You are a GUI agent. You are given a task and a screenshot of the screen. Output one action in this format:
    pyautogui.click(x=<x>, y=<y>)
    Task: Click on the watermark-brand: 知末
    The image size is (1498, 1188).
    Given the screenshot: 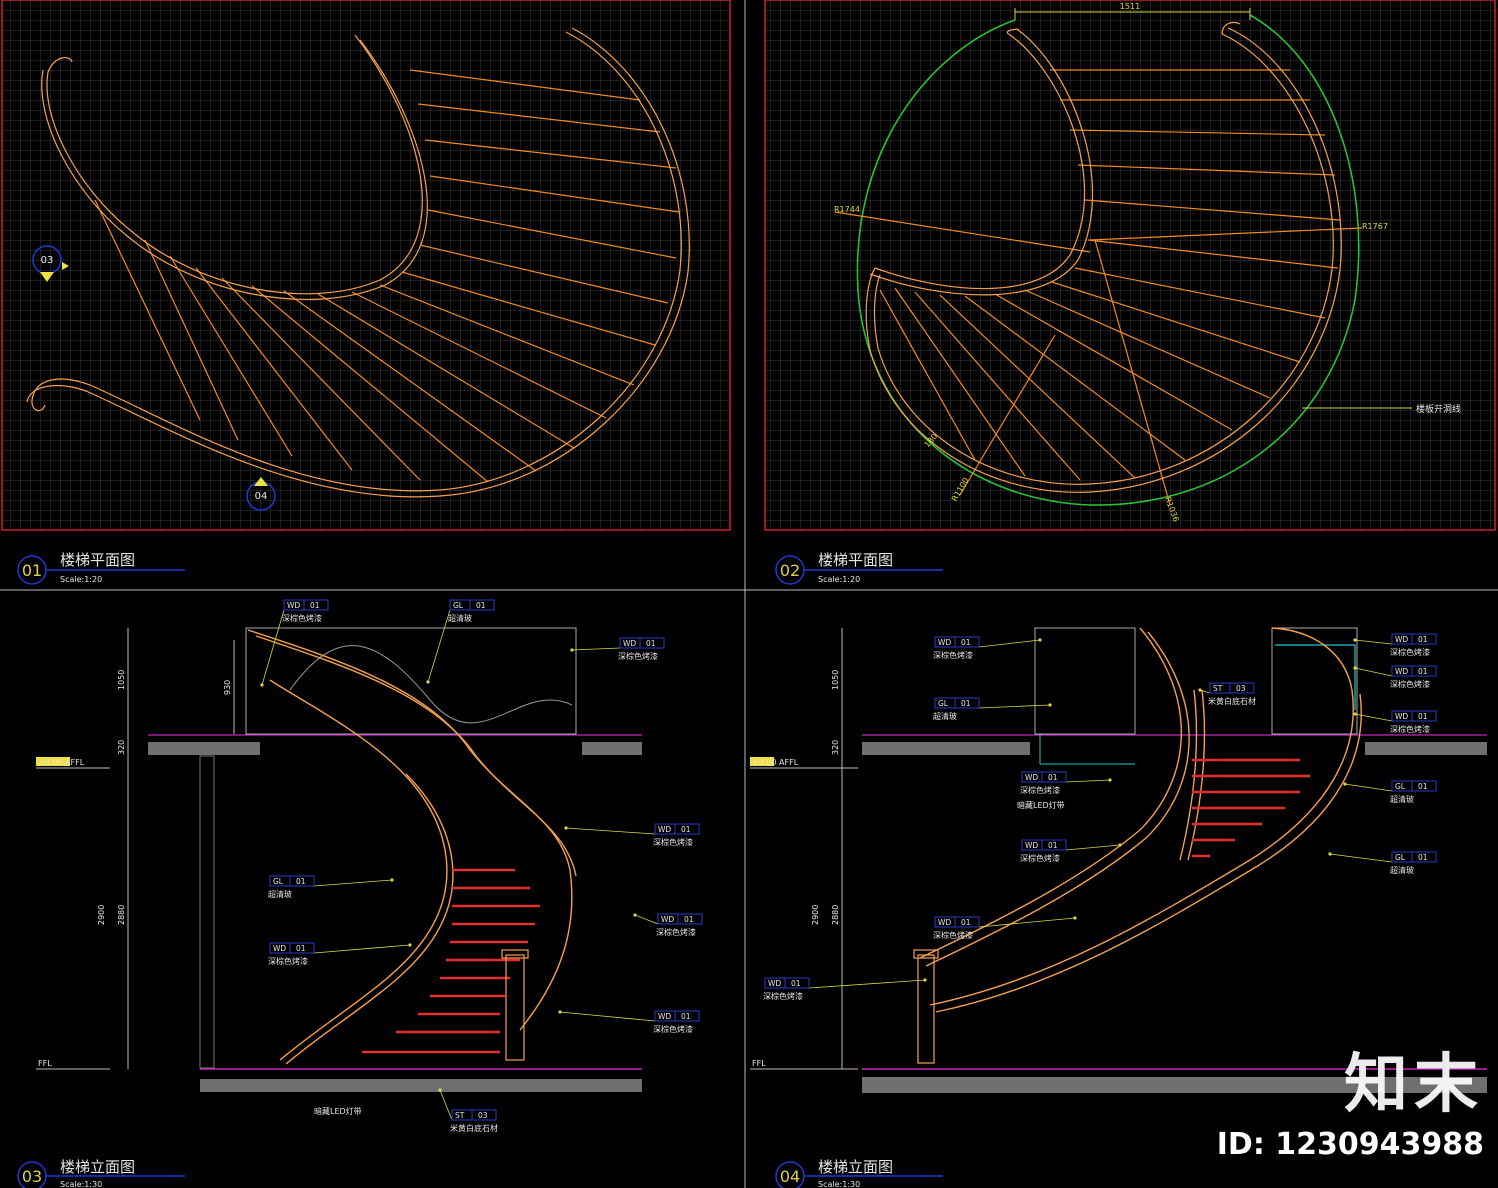 What is the action you would take?
    pyautogui.click(x=1414, y=1085)
    